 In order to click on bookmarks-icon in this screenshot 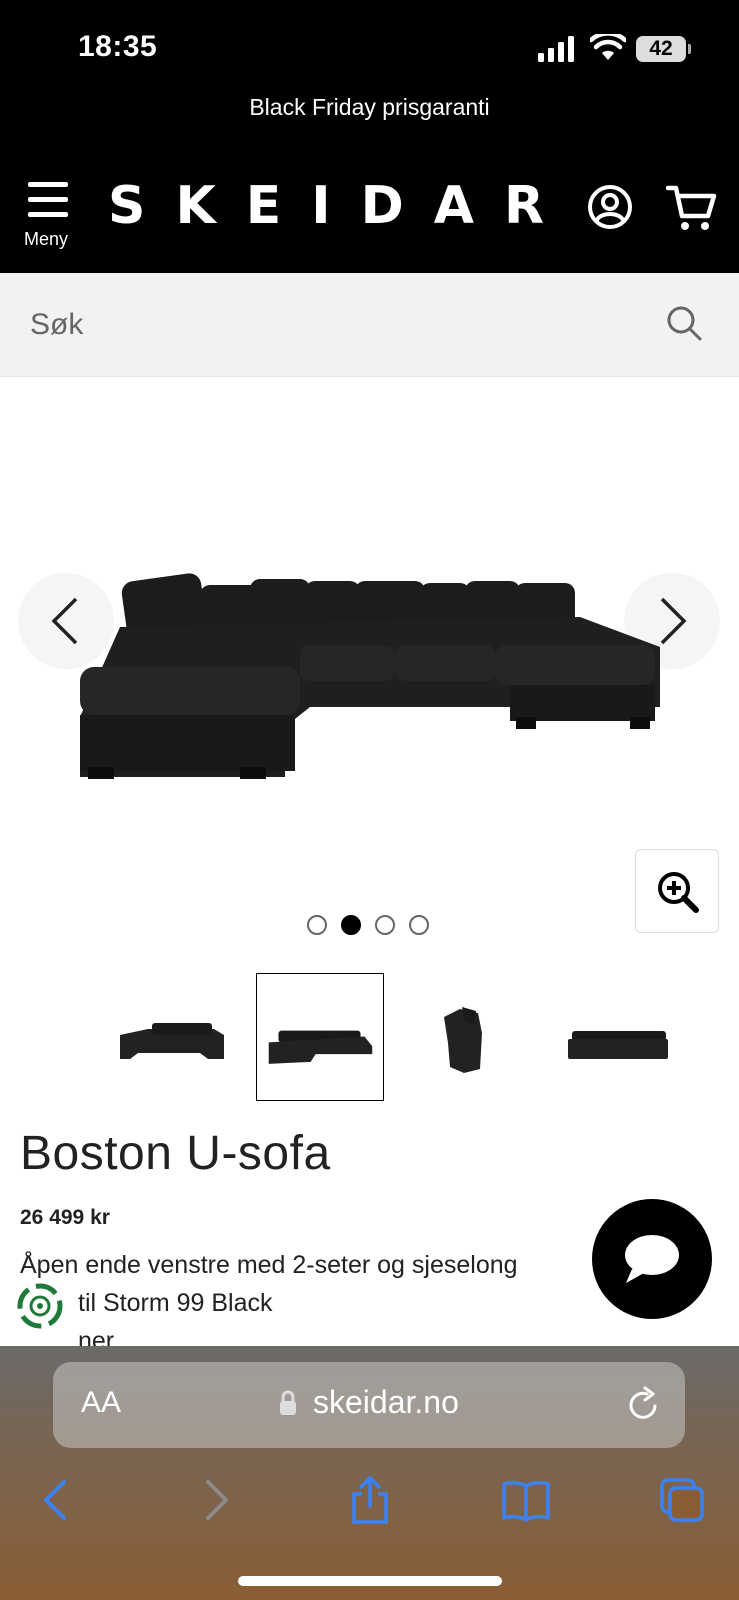, I will do `click(526, 1500)`.